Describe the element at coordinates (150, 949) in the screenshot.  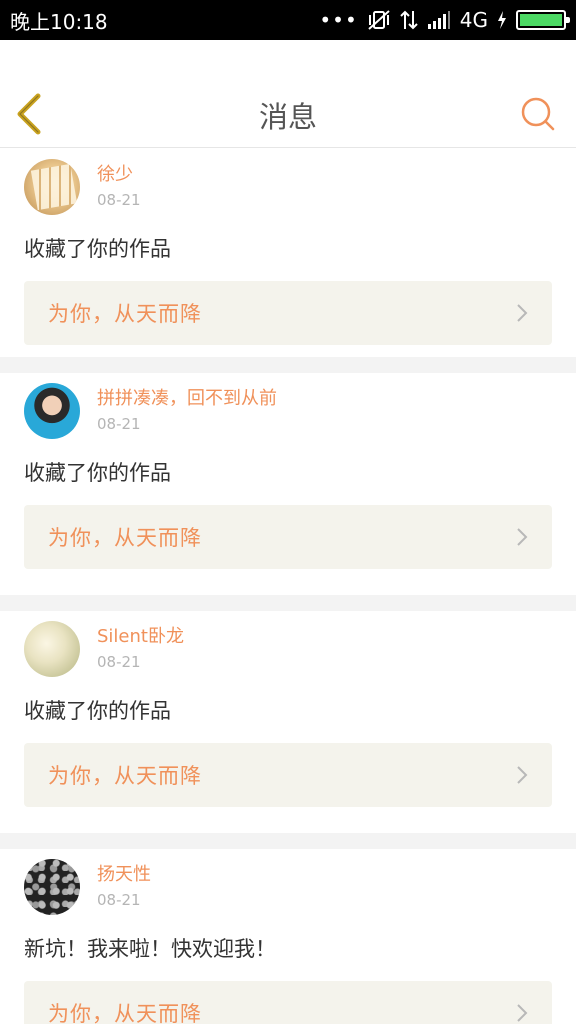
I see `message-text: 新坑！我来啦！快欢迎我！` at that location.